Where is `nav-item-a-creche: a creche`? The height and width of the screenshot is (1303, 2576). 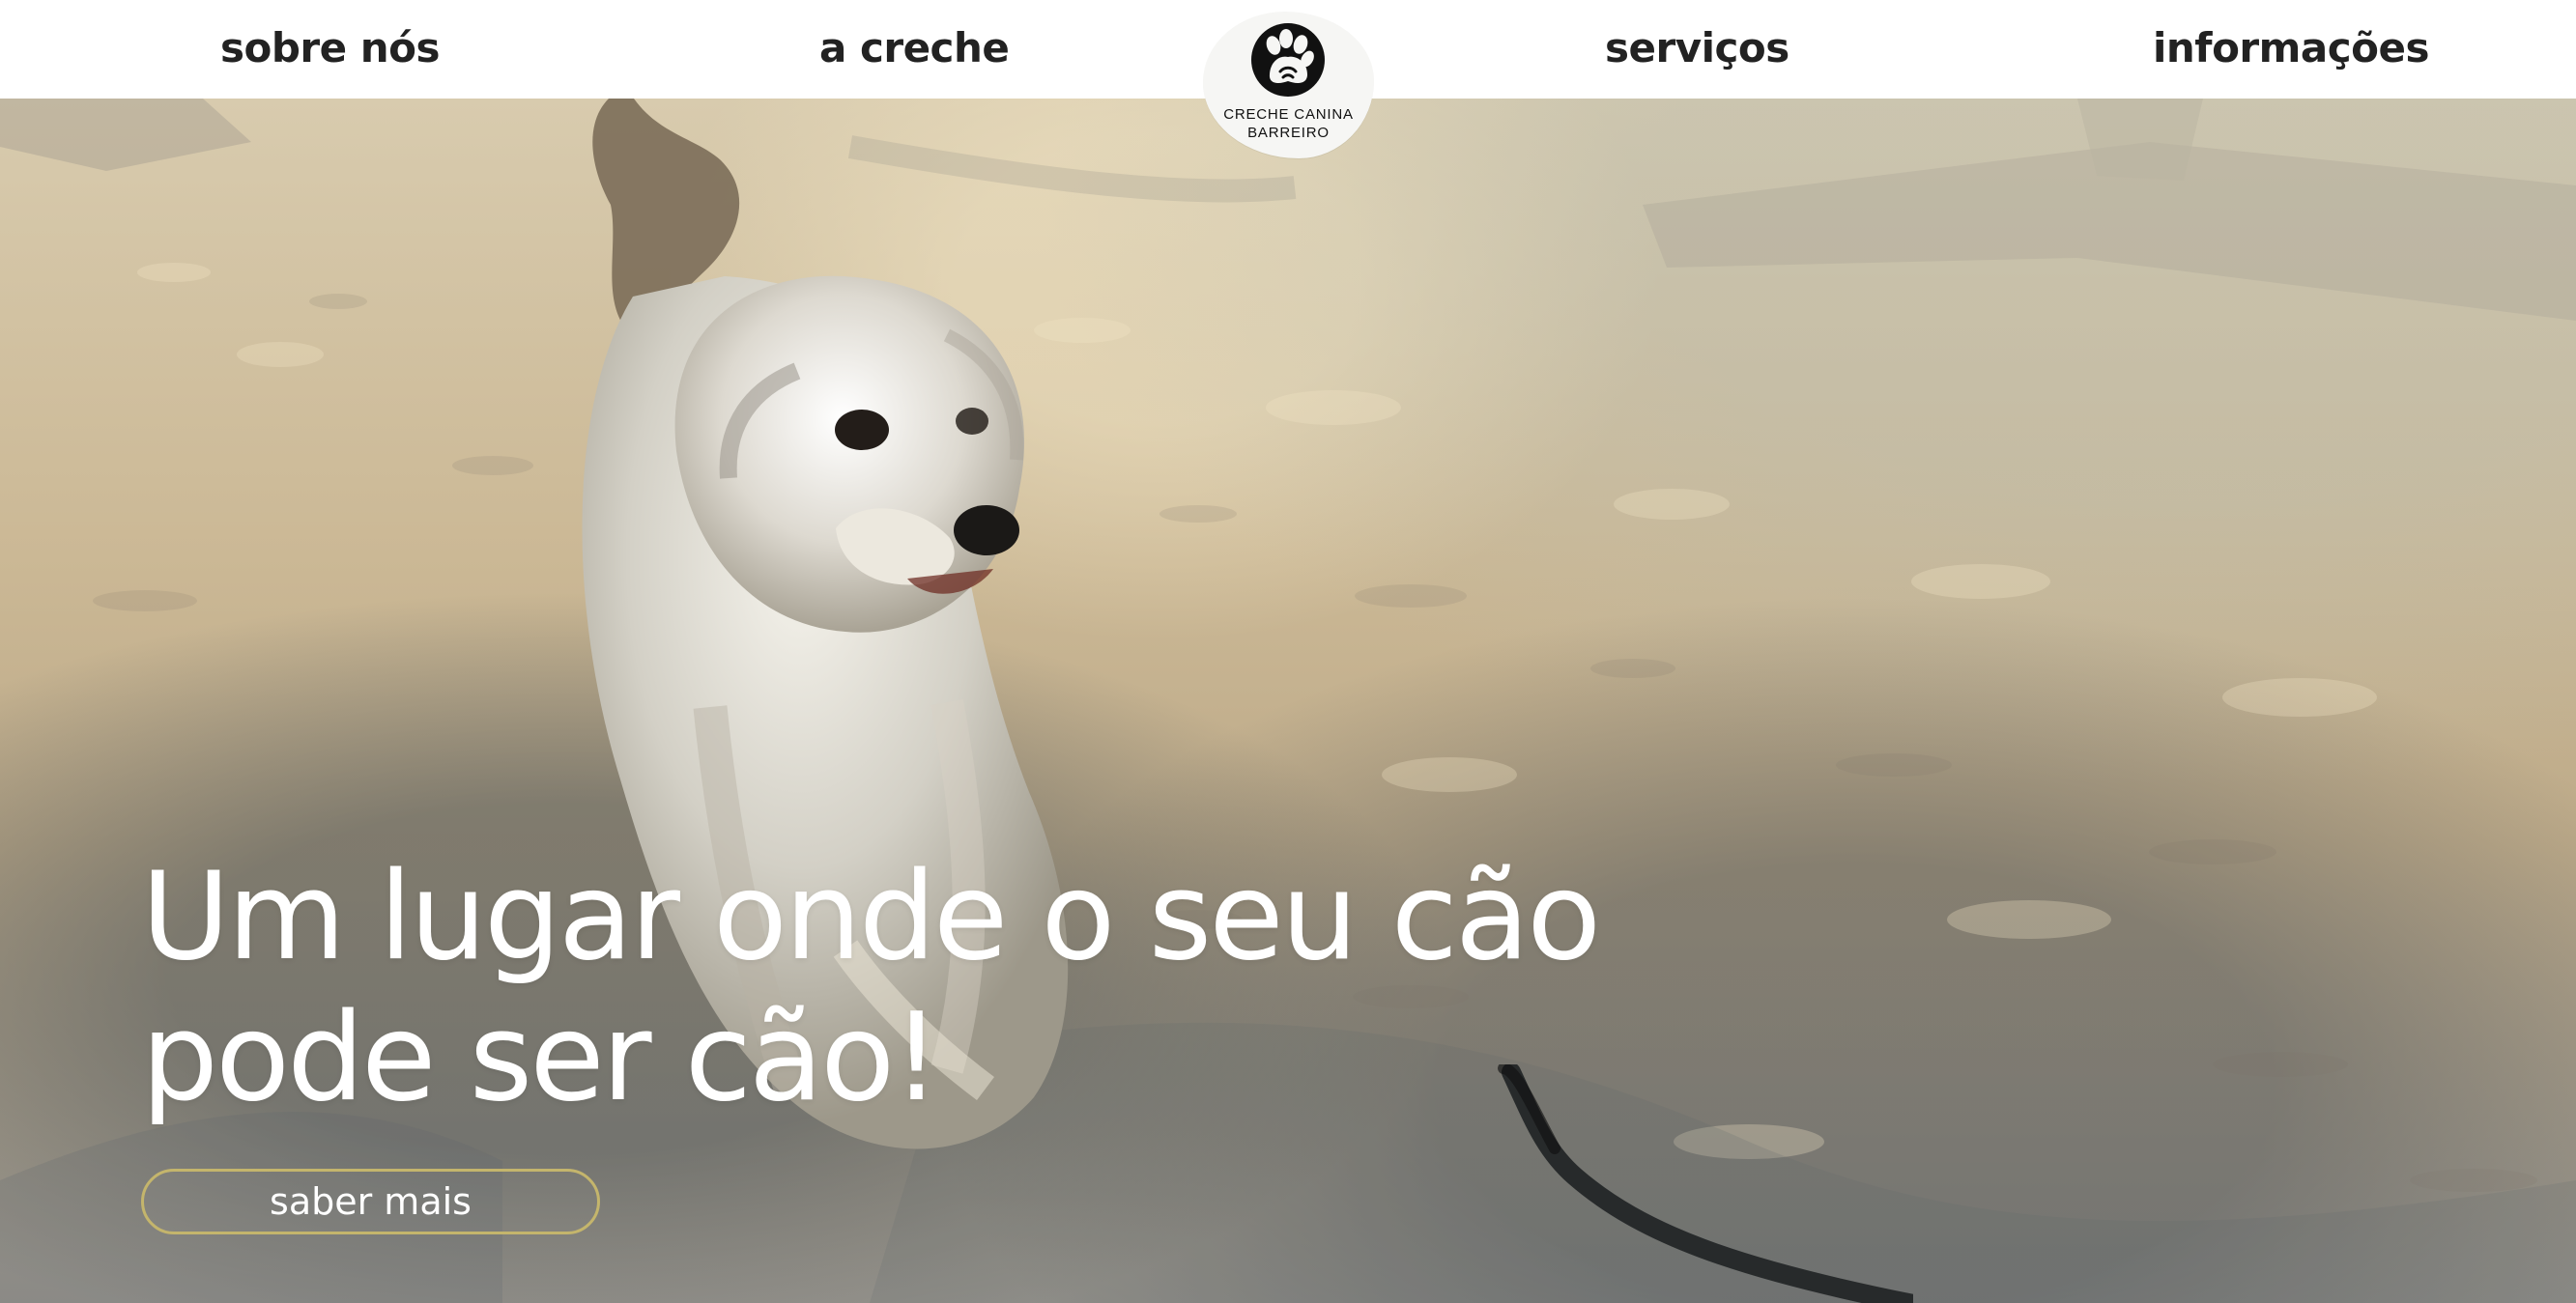
nav-item-a-creche: a creche is located at coordinates (915, 48).